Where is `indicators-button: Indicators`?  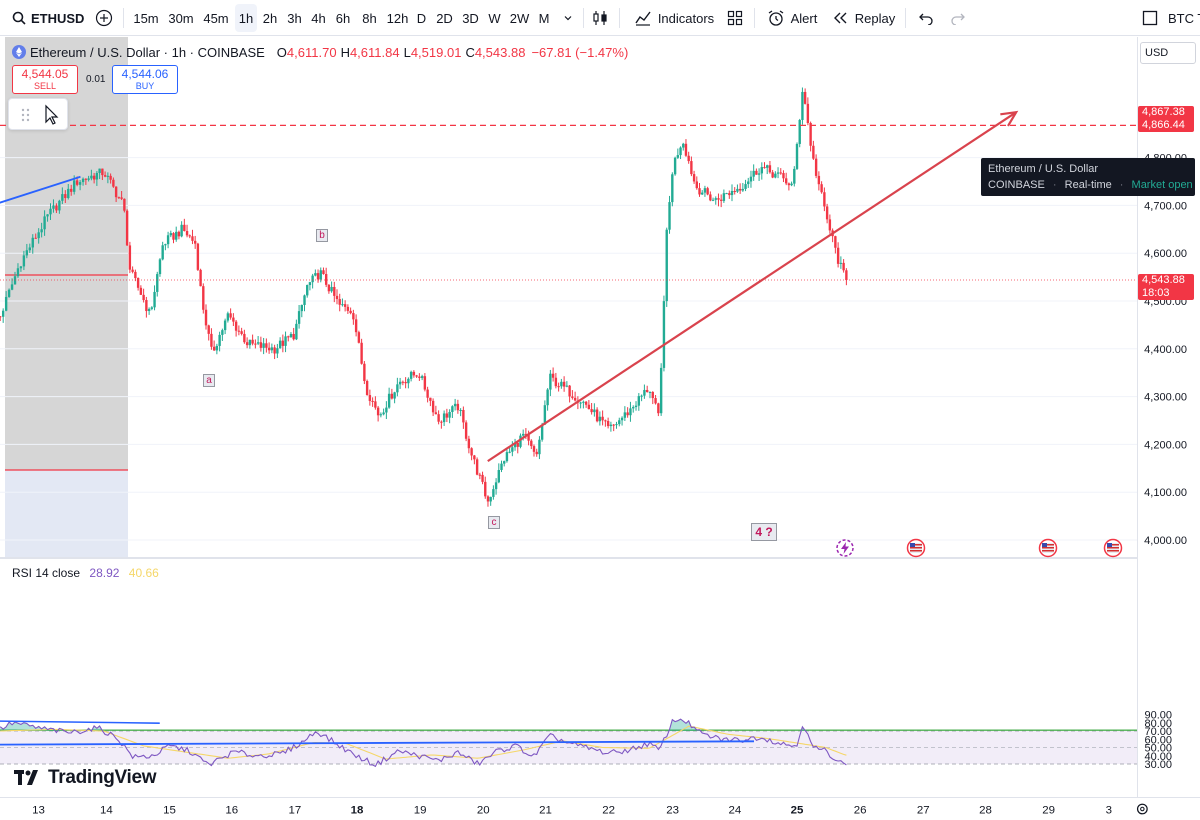
indicators-button: Indicators is located at coordinates (674, 18).